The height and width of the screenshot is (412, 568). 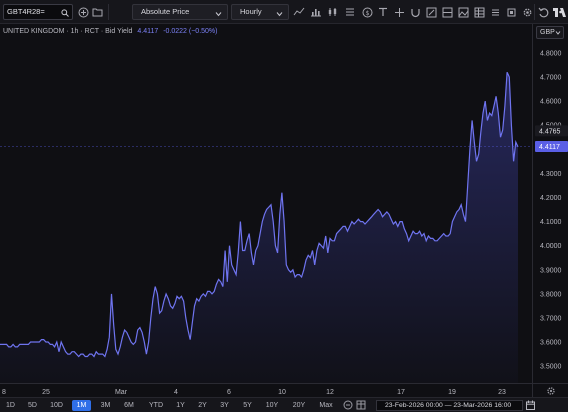 I want to click on price-tick-label: 4.6000, so click(x=551, y=102).